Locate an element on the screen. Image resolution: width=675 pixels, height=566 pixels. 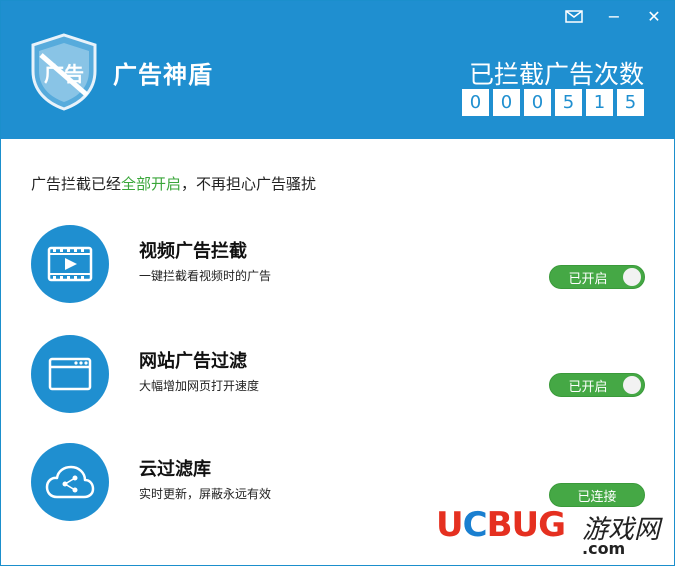
toggle-label: 已连接 is located at coordinates (597, 497).